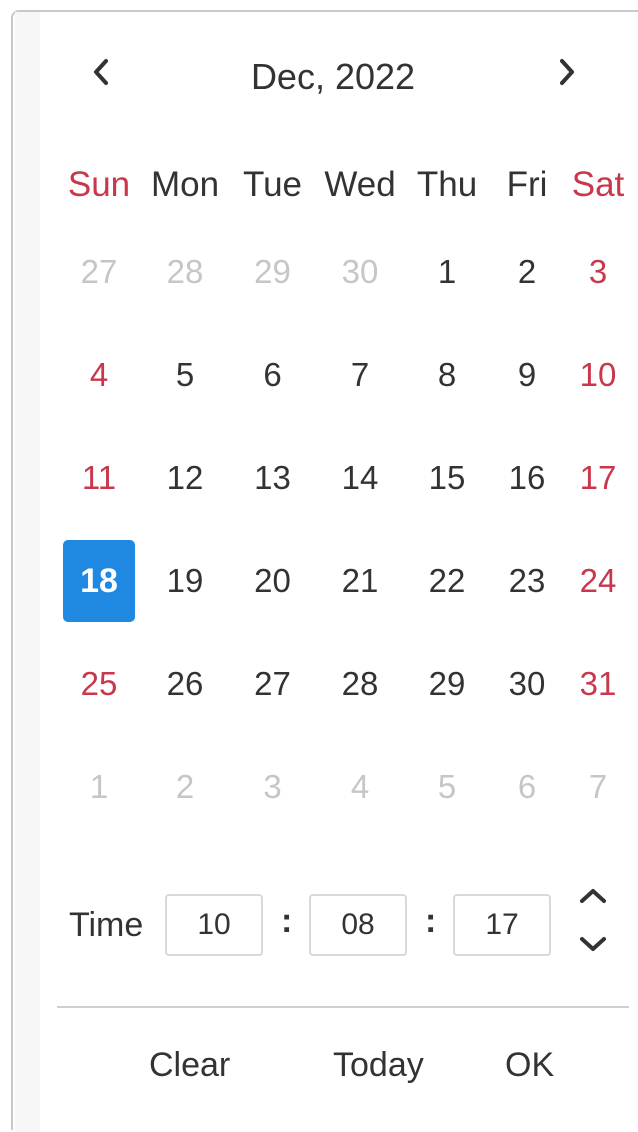  I want to click on time-panel: Time 10 : 08 : 17, so click(341, 932).